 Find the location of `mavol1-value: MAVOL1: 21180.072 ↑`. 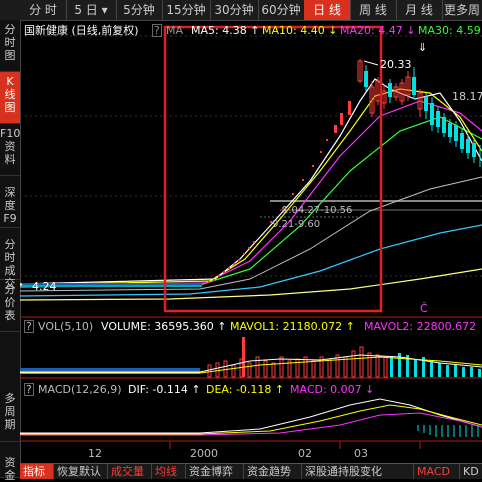

mavol1-value: MAVOL1: 21180.072 ↑ is located at coordinates (292, 326).